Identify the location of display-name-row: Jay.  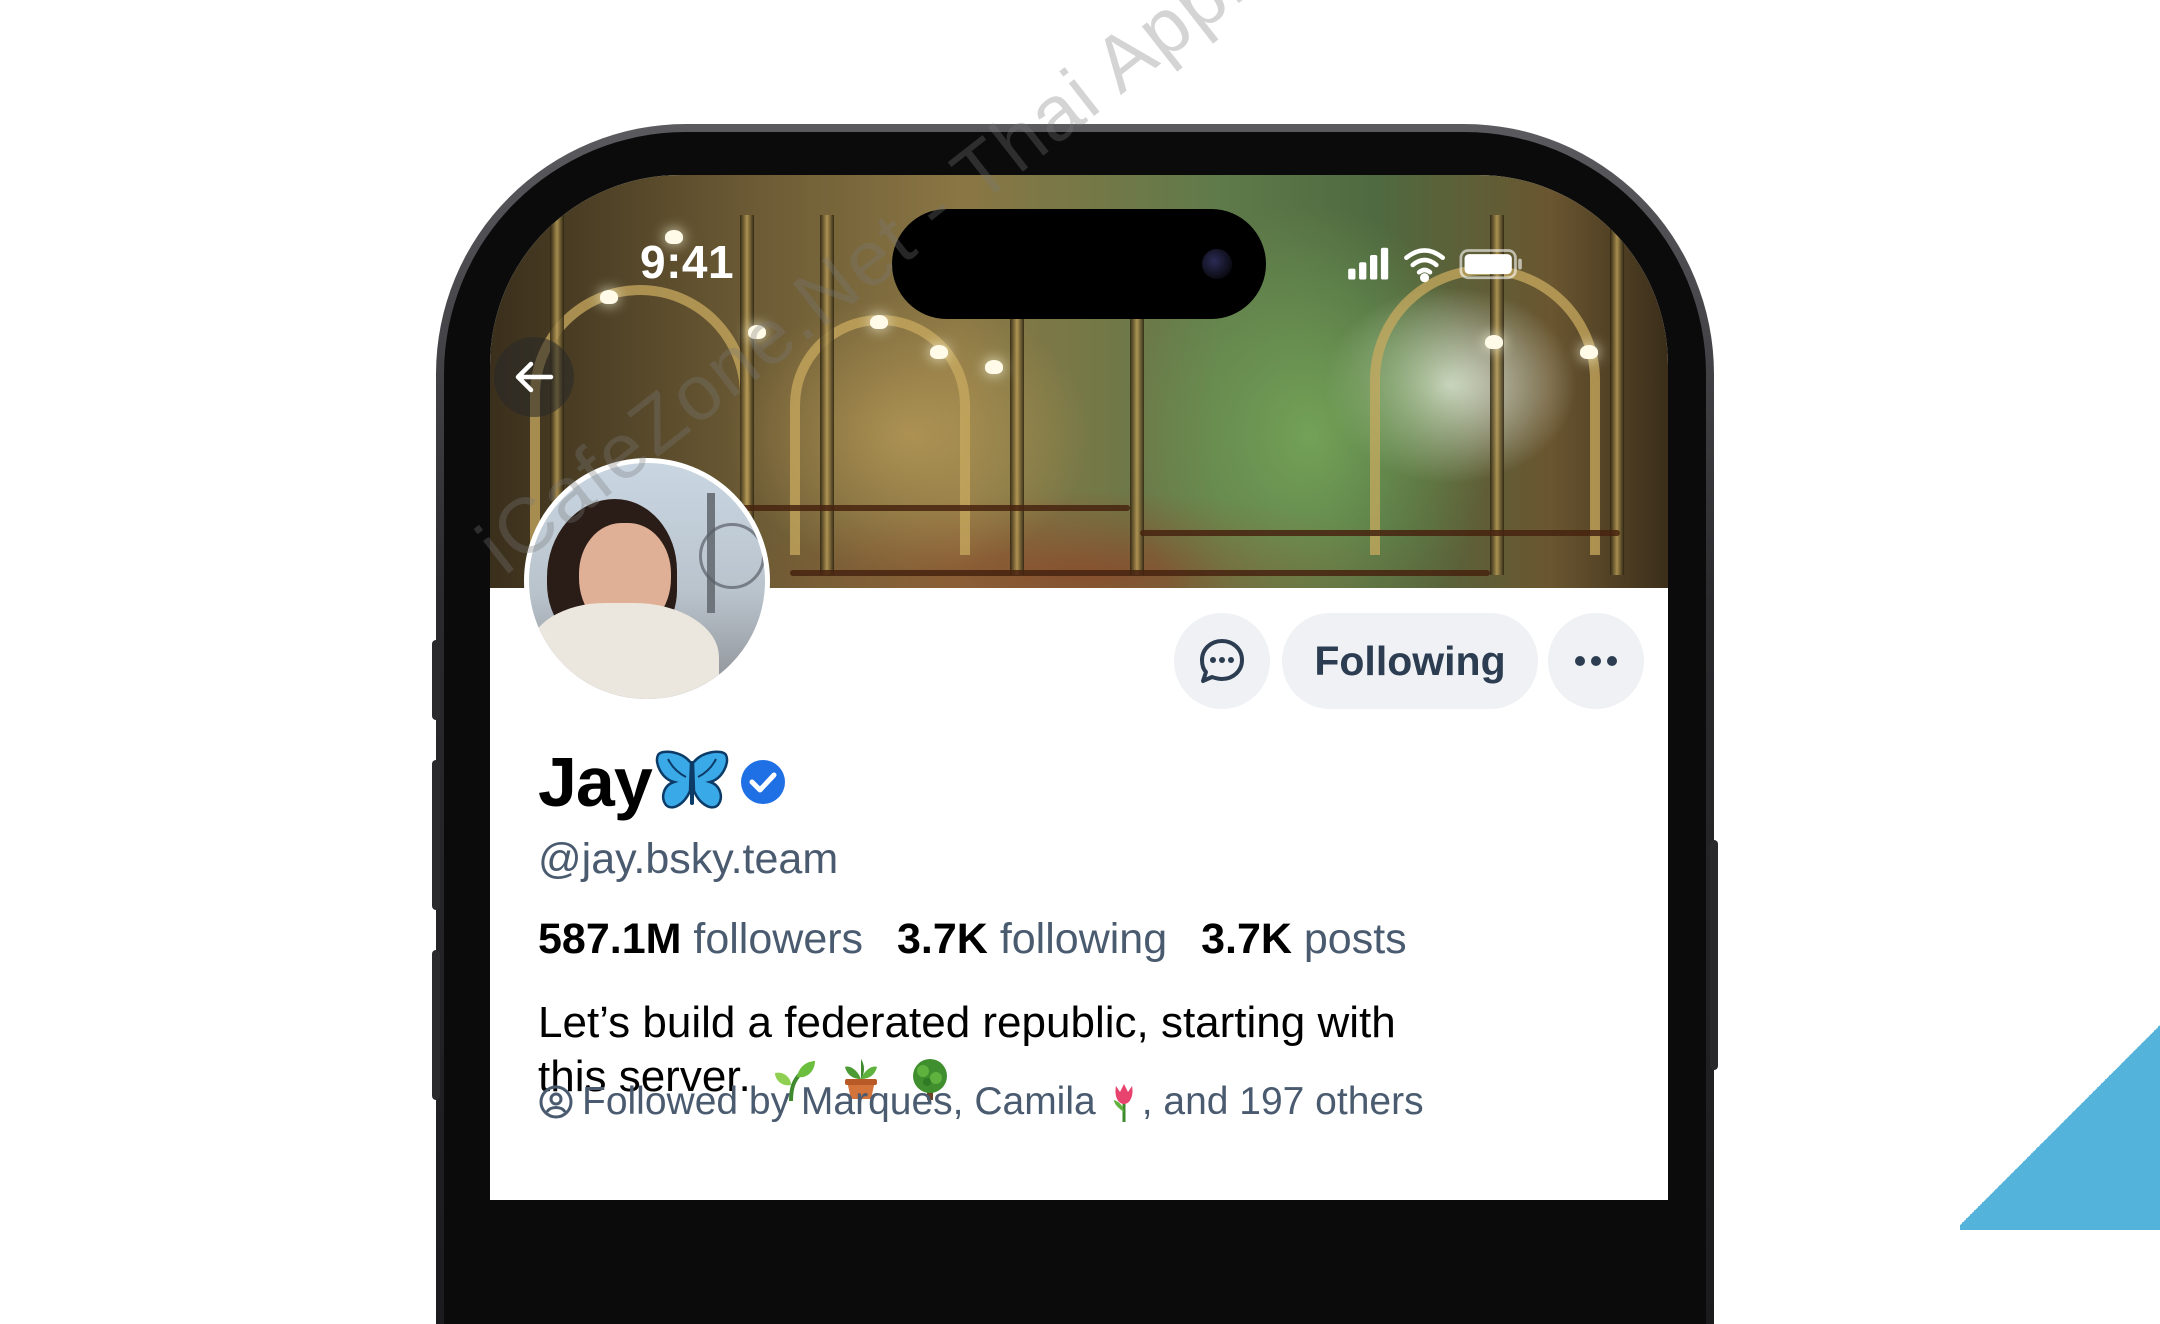
(663, 782).